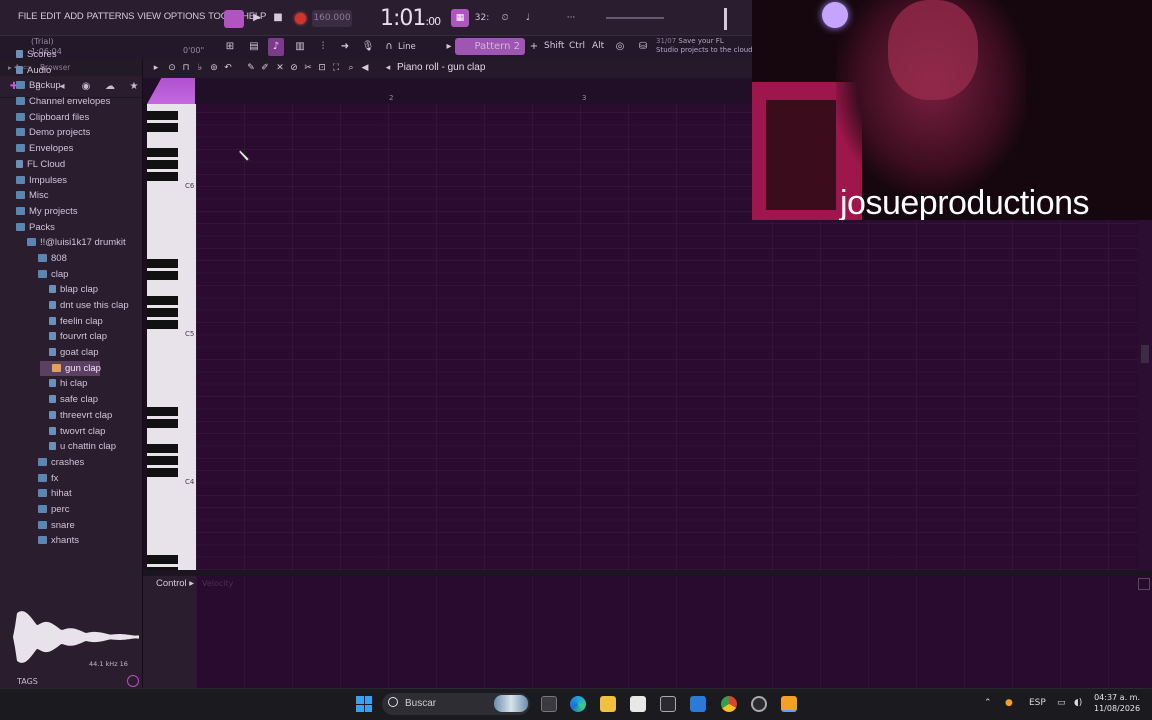 The image size is (1152, 720). Describe the element at coordinates (27, 681) in the screenshot. I see `tags-label: TAGS` at that location.